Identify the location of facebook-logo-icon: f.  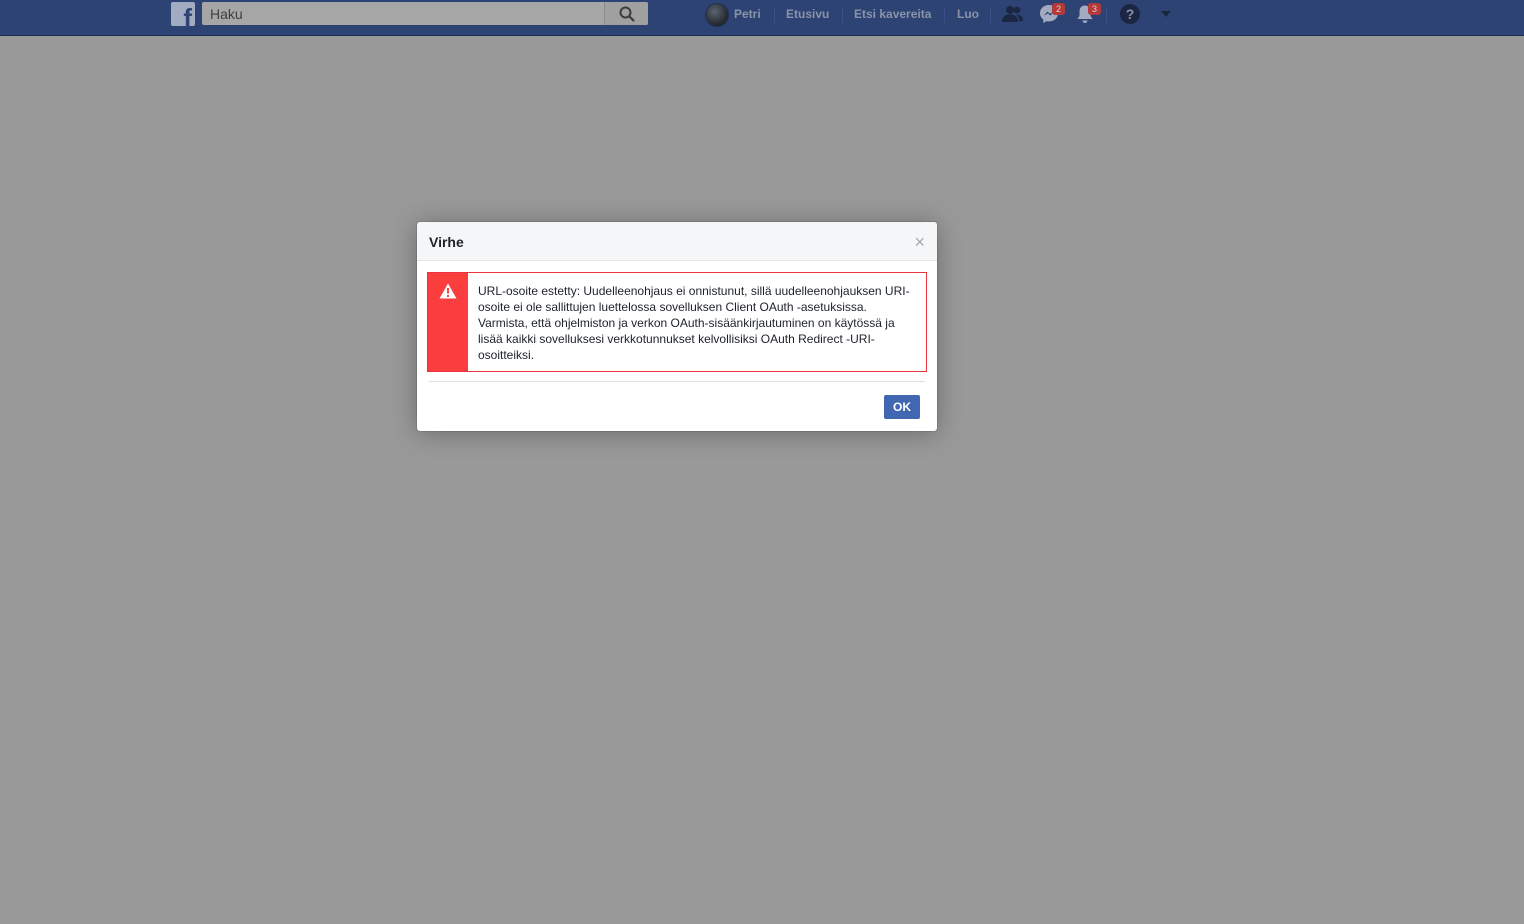
(183, 14).